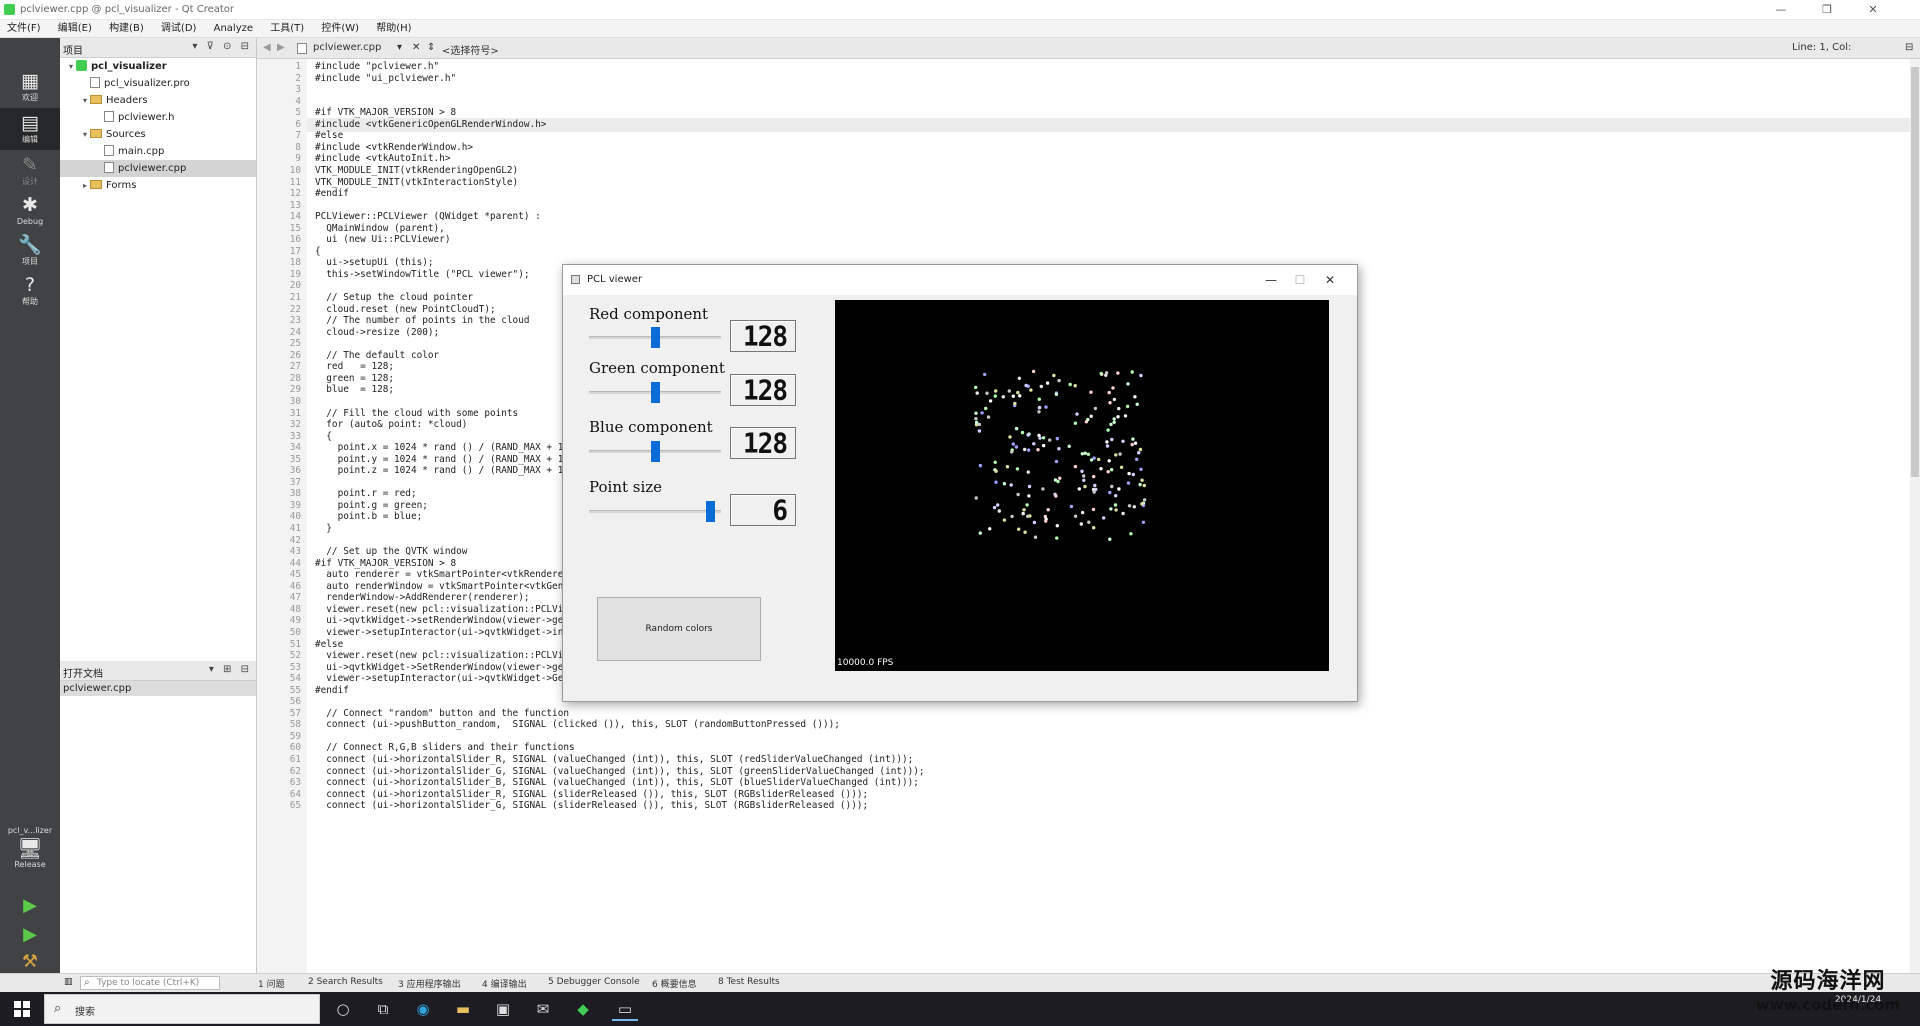 The image size is (1920, 1026). Describe the element at coordinates (158, 688) in the screenshot. I see `open-document-item: pclviewer.cpp` at that location.